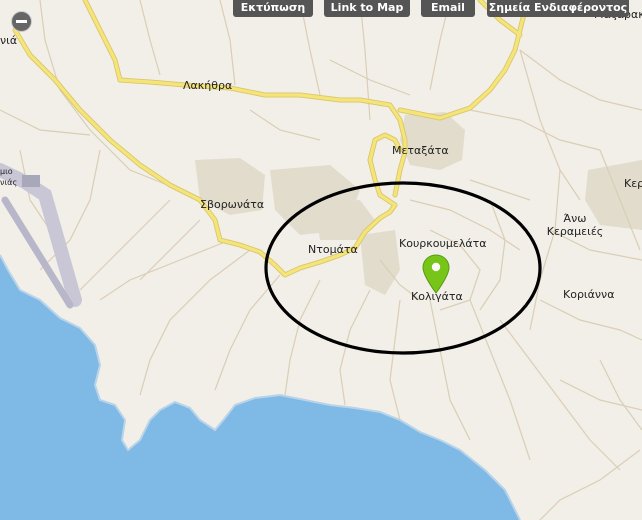 The width and height of the screenshot is (642, 520). I want to click on zoom-out-button, so click(21, 21).